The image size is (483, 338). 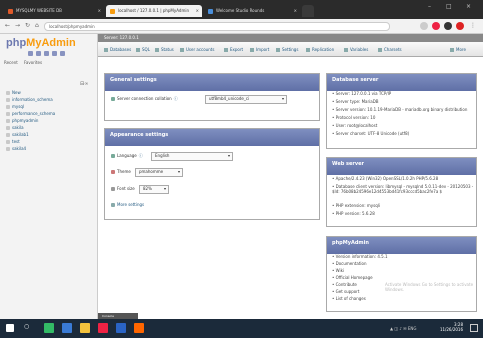 I want to click on browser-tab-3: Welcome Studio Rounds ×, so click(x=252, y=11).